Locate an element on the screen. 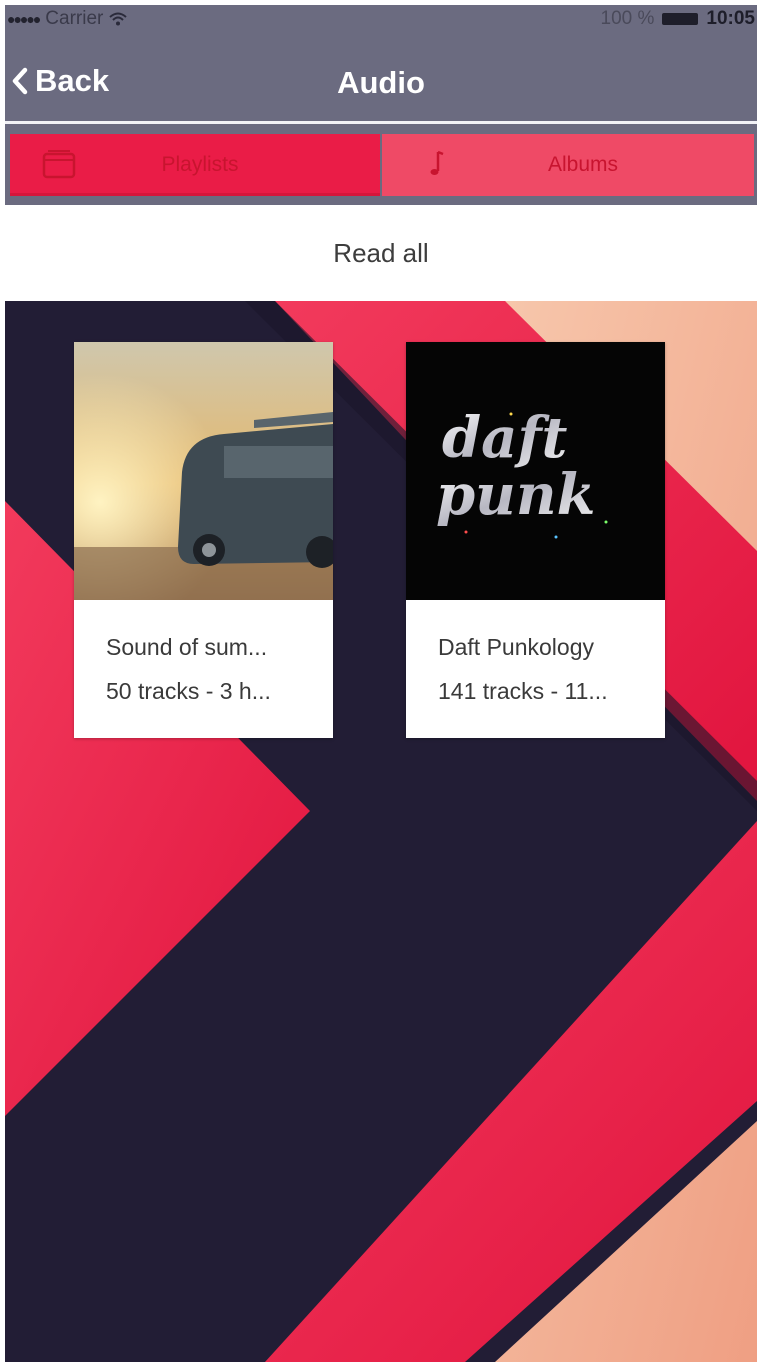 This screenshot has width=760, height=1362. navigation-bar: Back Audio is located at coordinates (381, 78).